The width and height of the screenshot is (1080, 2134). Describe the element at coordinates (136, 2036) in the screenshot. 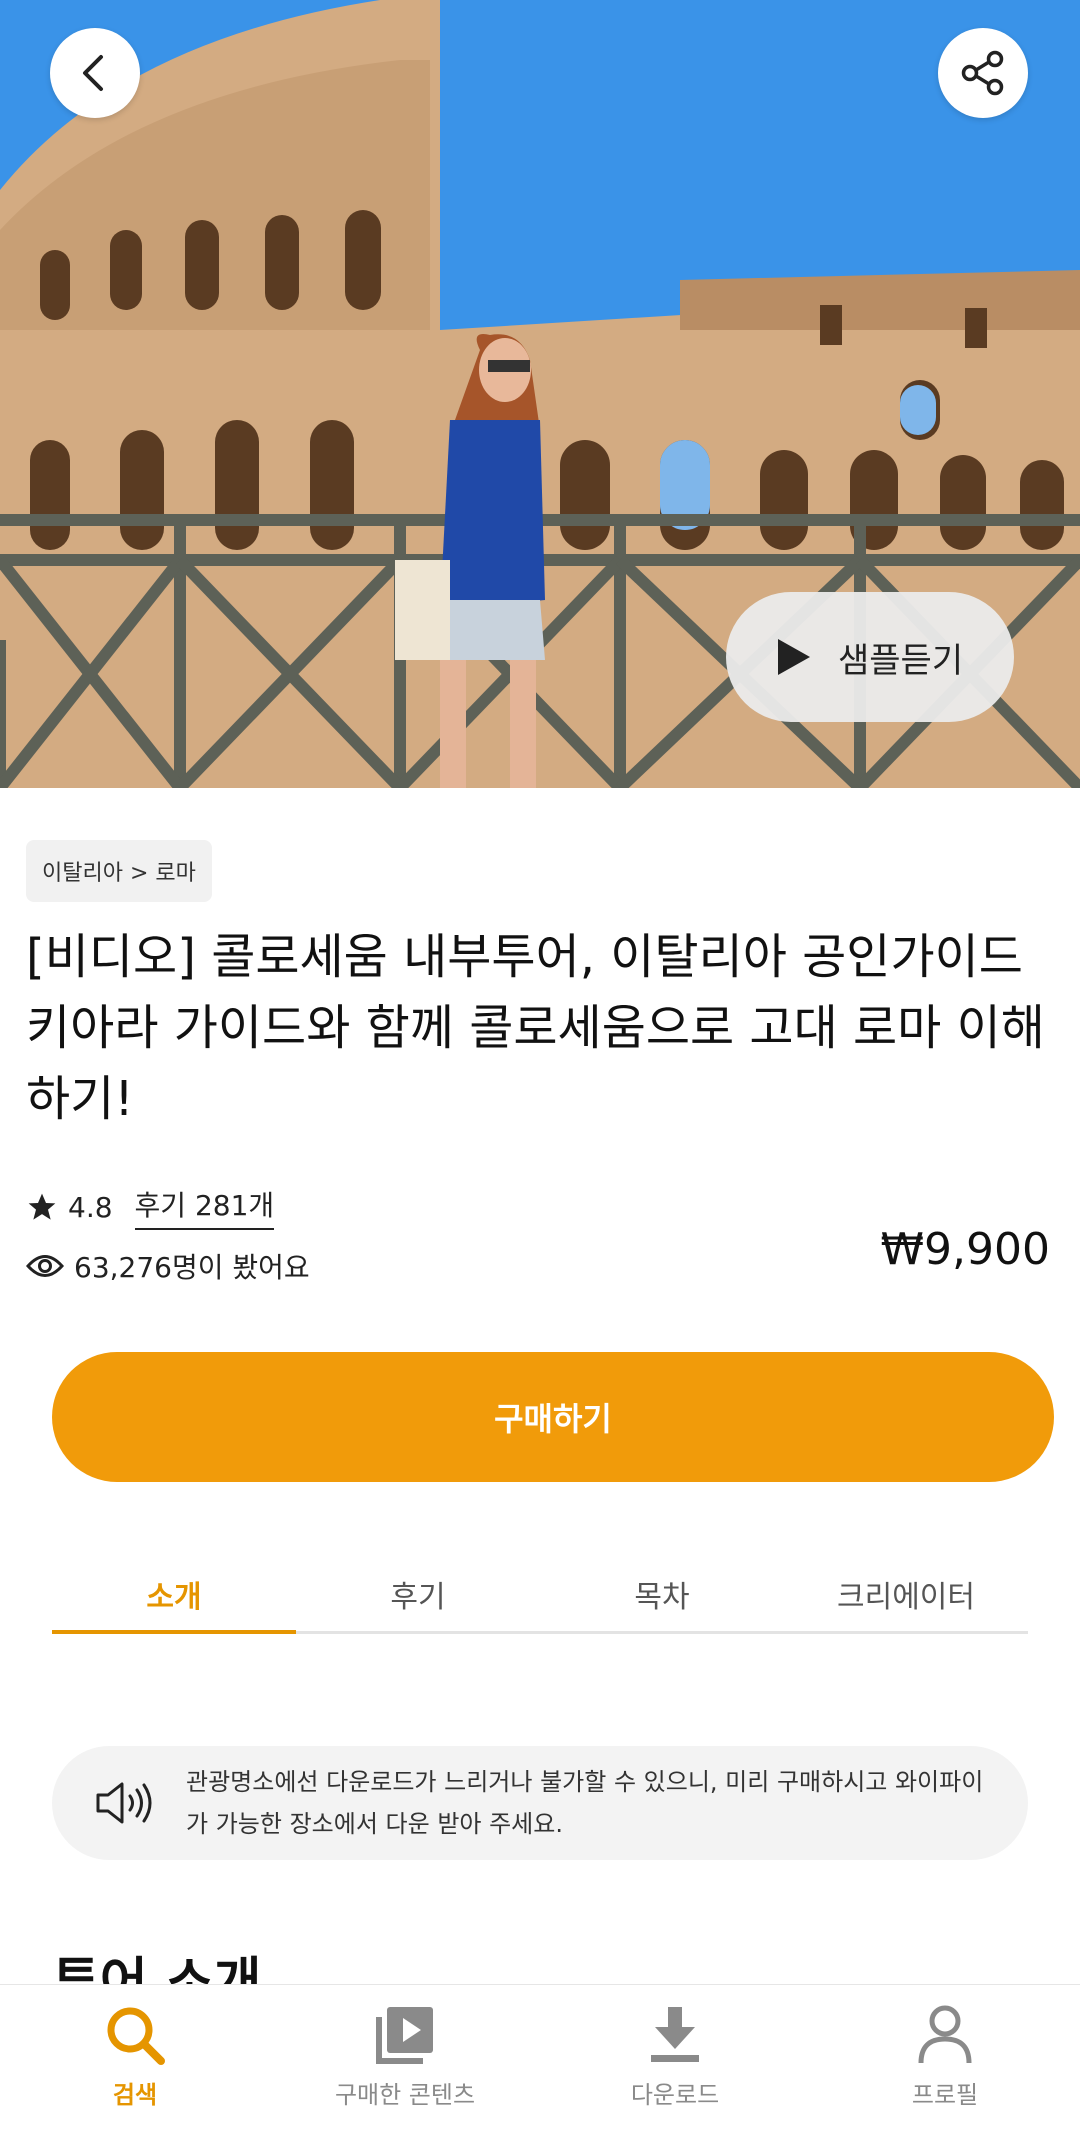

I see `search-icon` at that location.